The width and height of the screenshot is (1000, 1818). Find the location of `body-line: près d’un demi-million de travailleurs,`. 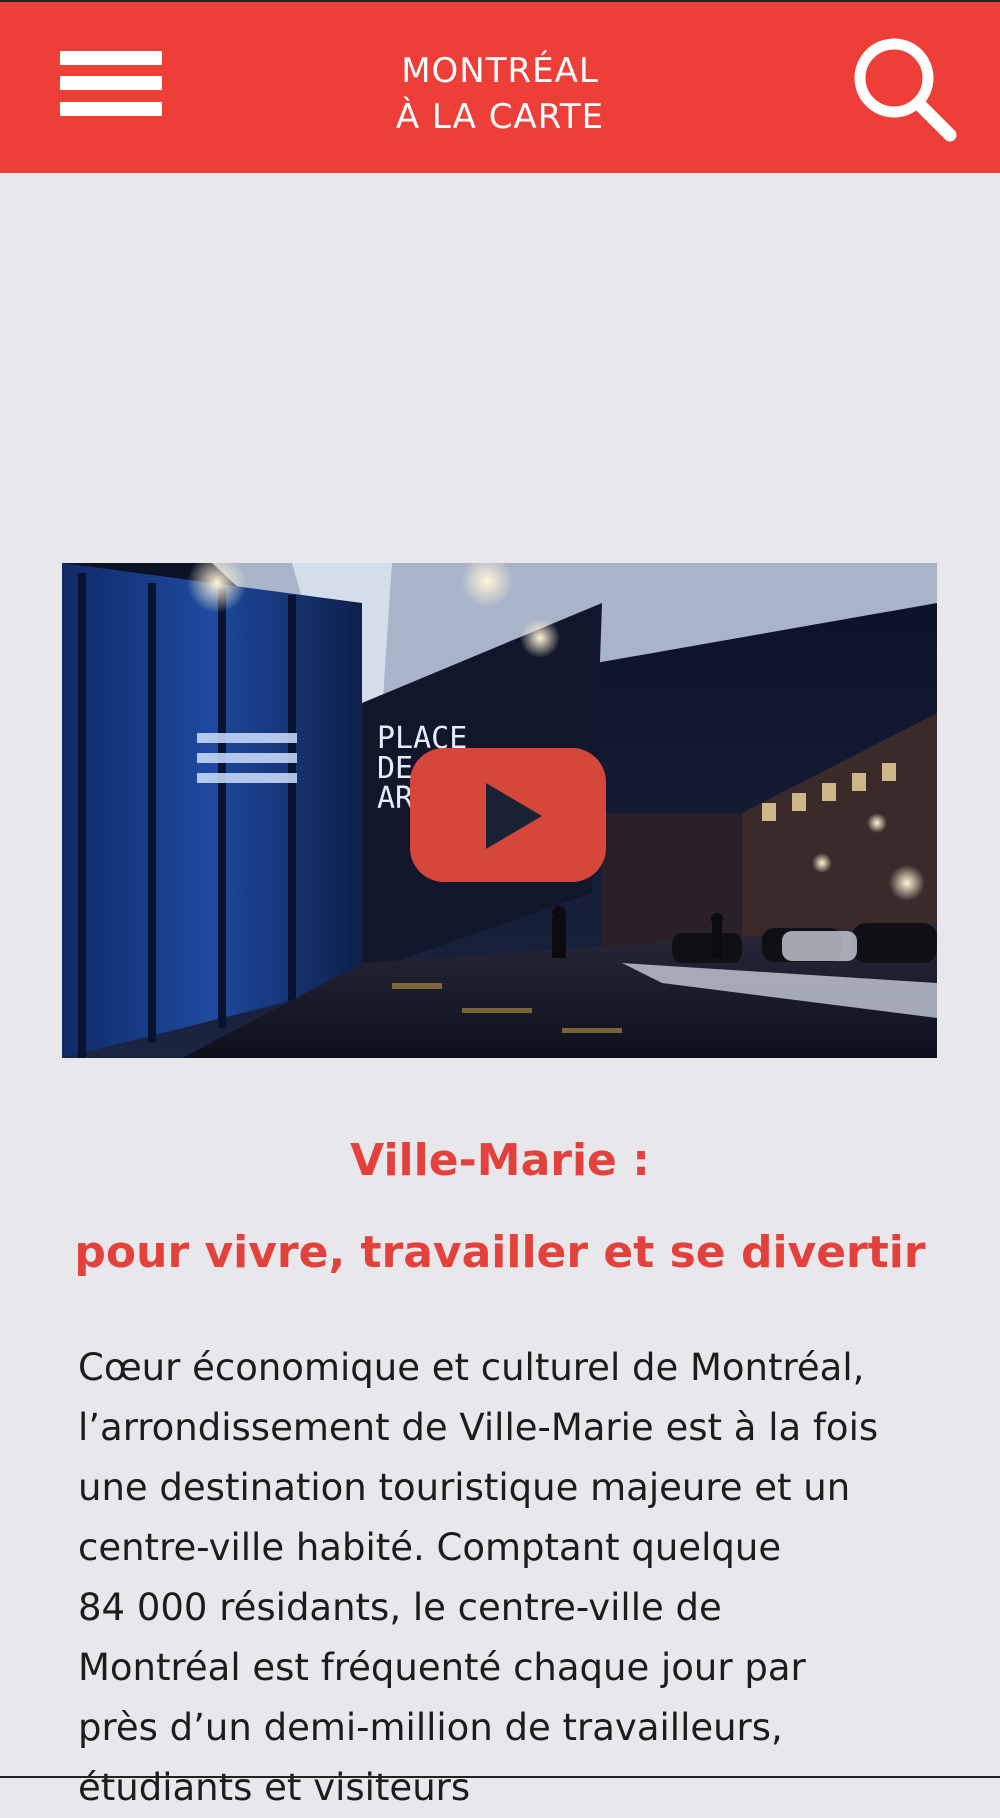

body-line: près d’un demi-million de travailleurs, is located at coordinates (430, 1727).